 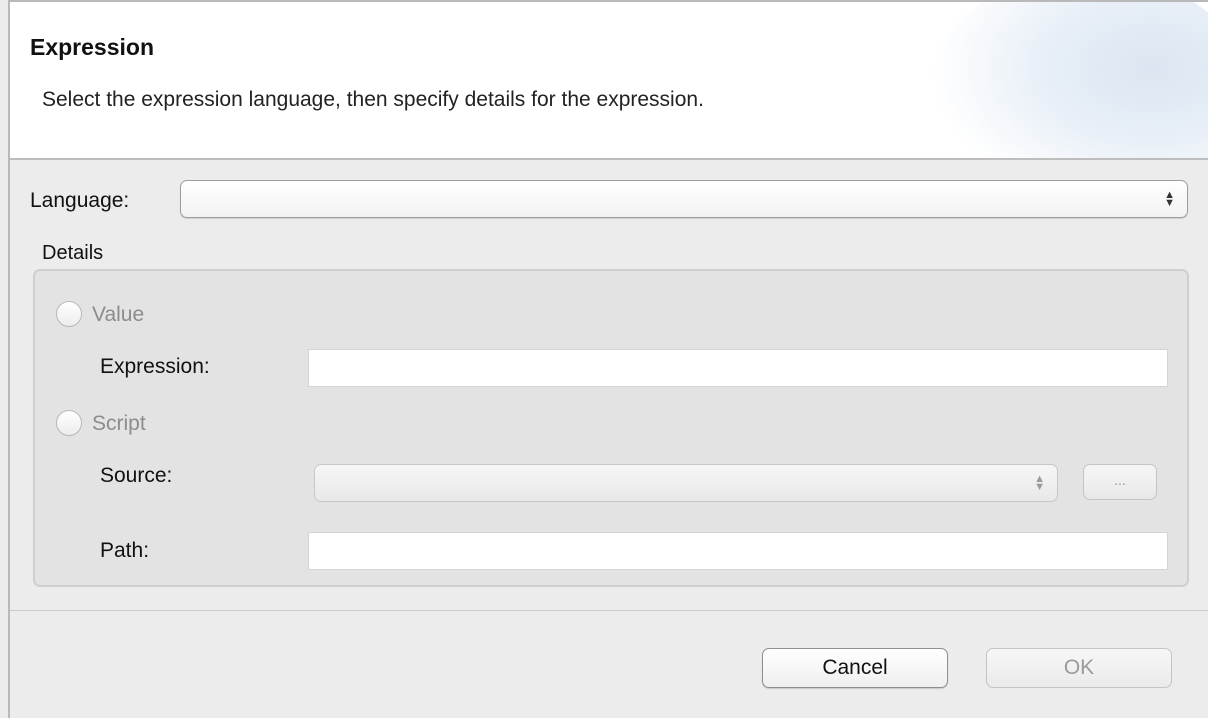 What do you see at coordinates (125, 550) in the screenshot?
I see `path-label: Path:` at bounding box center [125, 550].